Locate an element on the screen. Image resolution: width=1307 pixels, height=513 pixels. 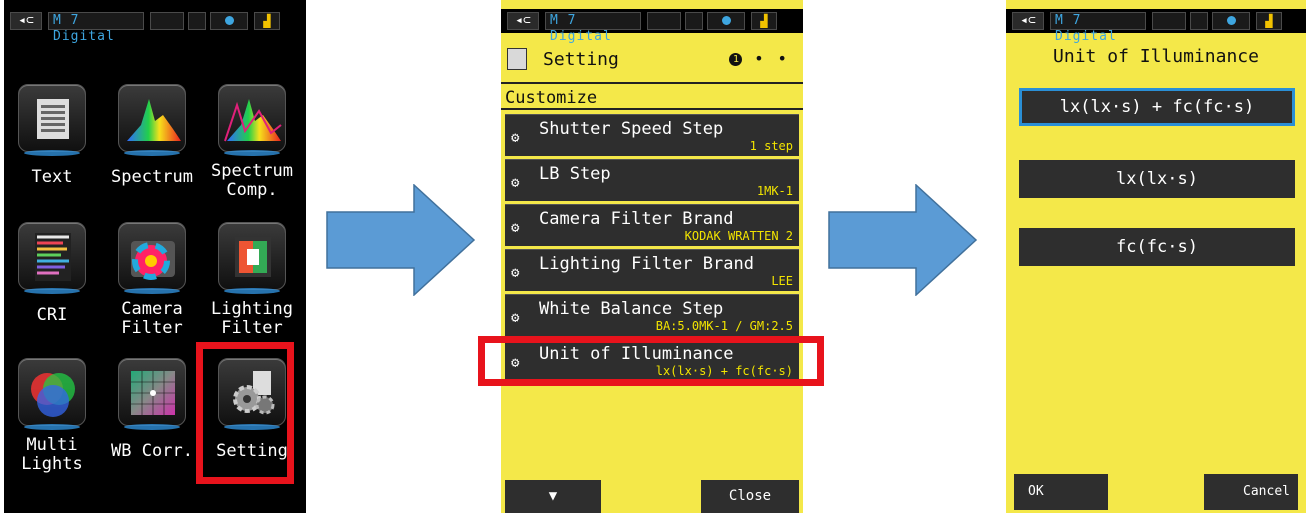
setting-item-label: Lighting Filter Brand is located at coordinates (646, 264).